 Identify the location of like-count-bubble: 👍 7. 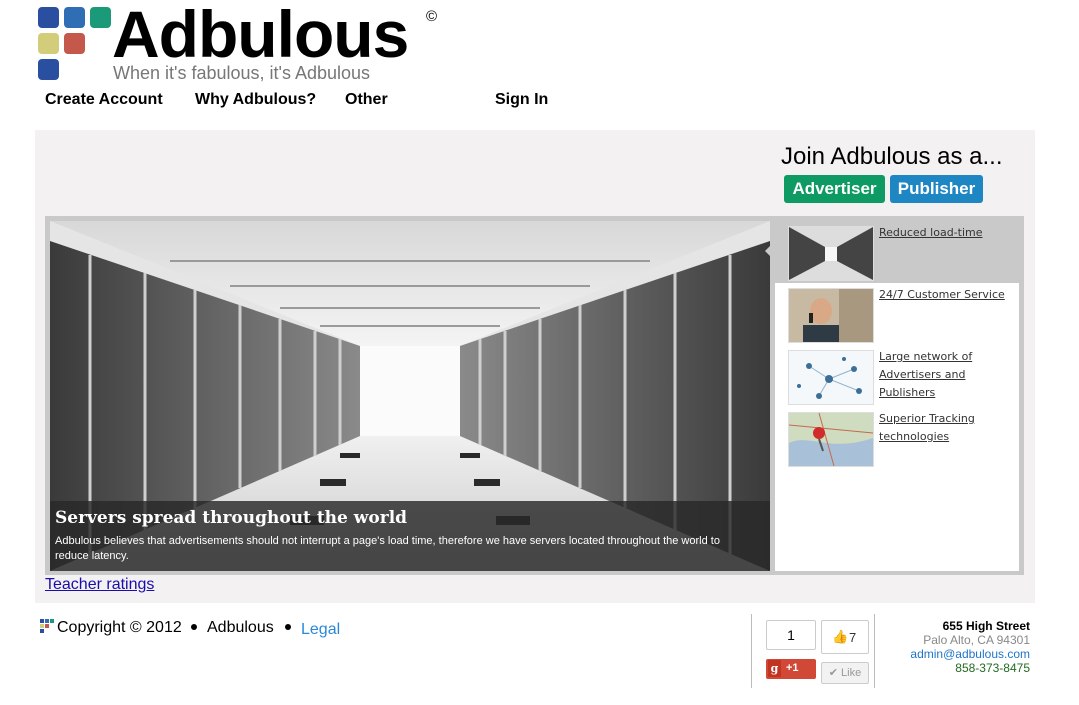
(845, 637).